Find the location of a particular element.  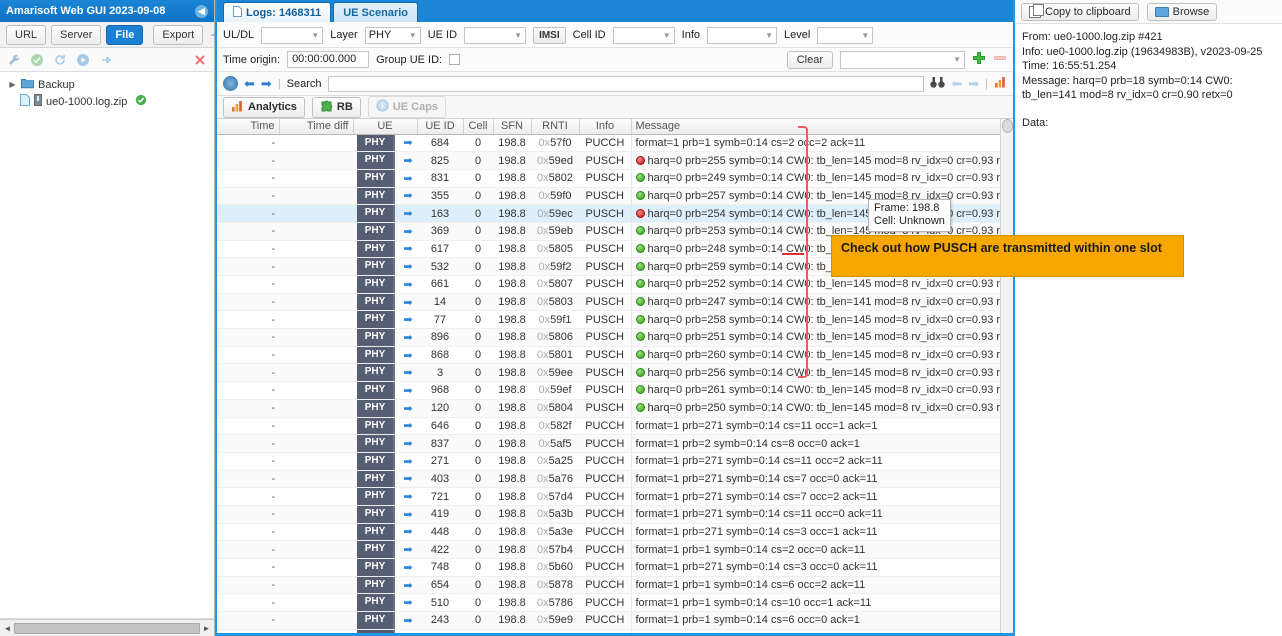

binoculars-icon is located at coordinates (938, 84).